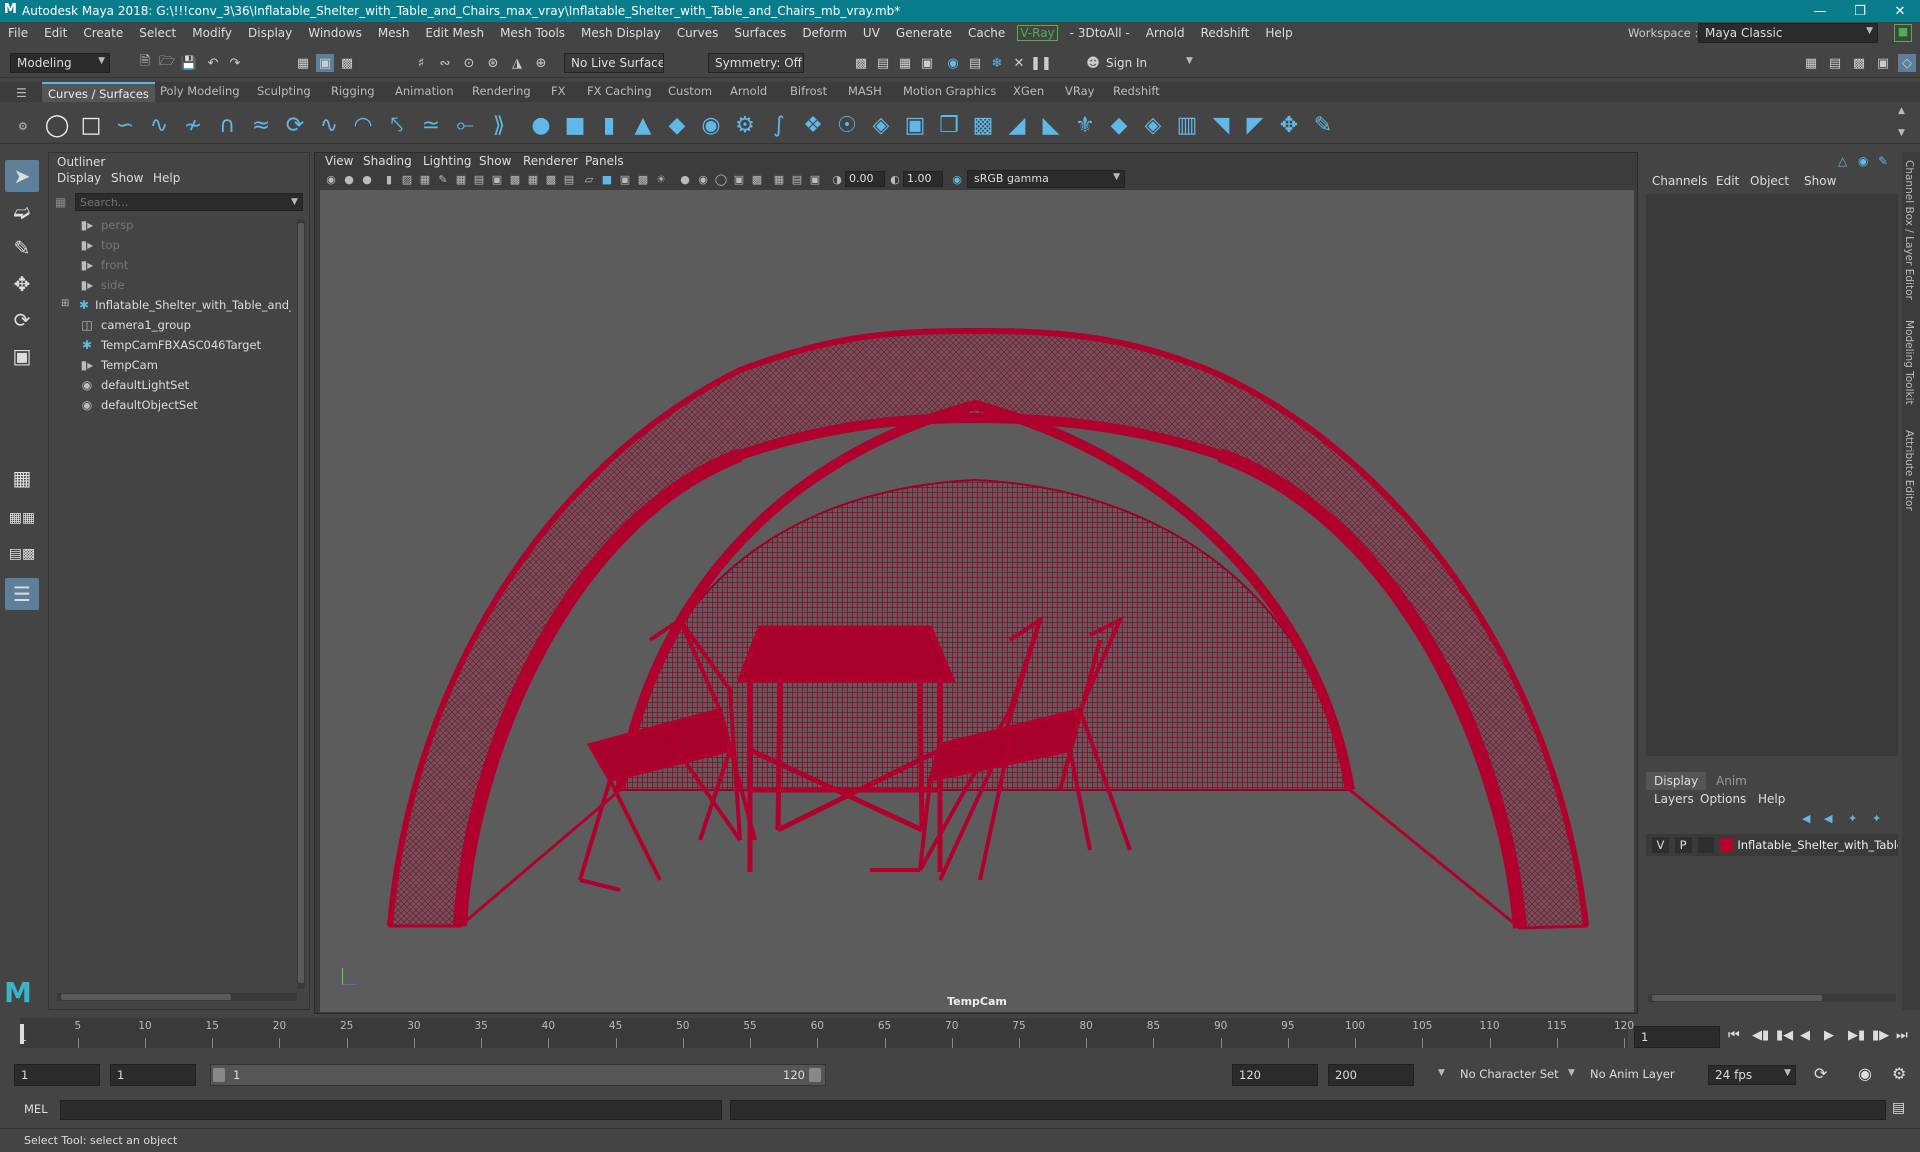 This screenshot has width=1920, height=1152. What do you see at coordinates (957, 179) in the screenshot?
I see `color-management-icon: ◉` at bounding box center [957, 179].